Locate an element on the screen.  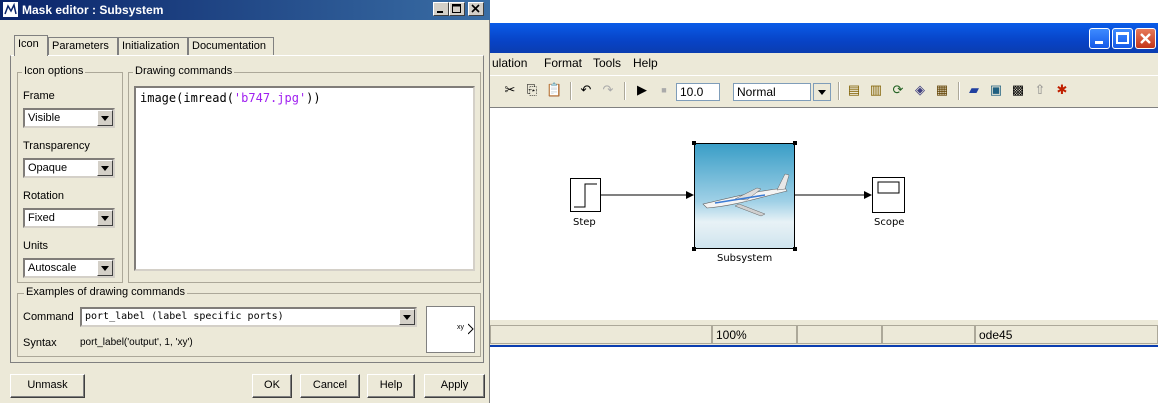
simulink-logo-icon is located at coordinates (10, 9).